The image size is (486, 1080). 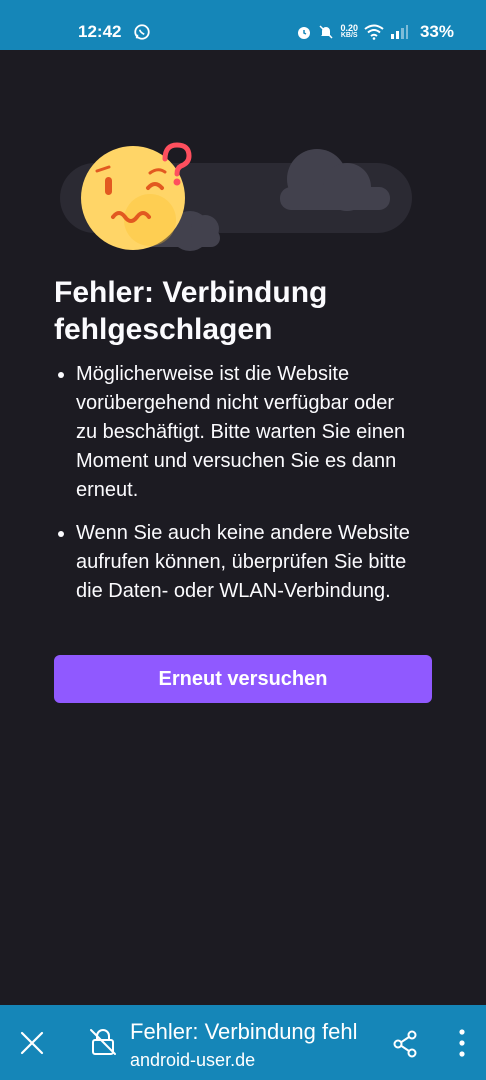 What do you see at coordinates (436, 31) in the screenshot?
I see `battery-level: 33%` at bounding box center [436, 31].